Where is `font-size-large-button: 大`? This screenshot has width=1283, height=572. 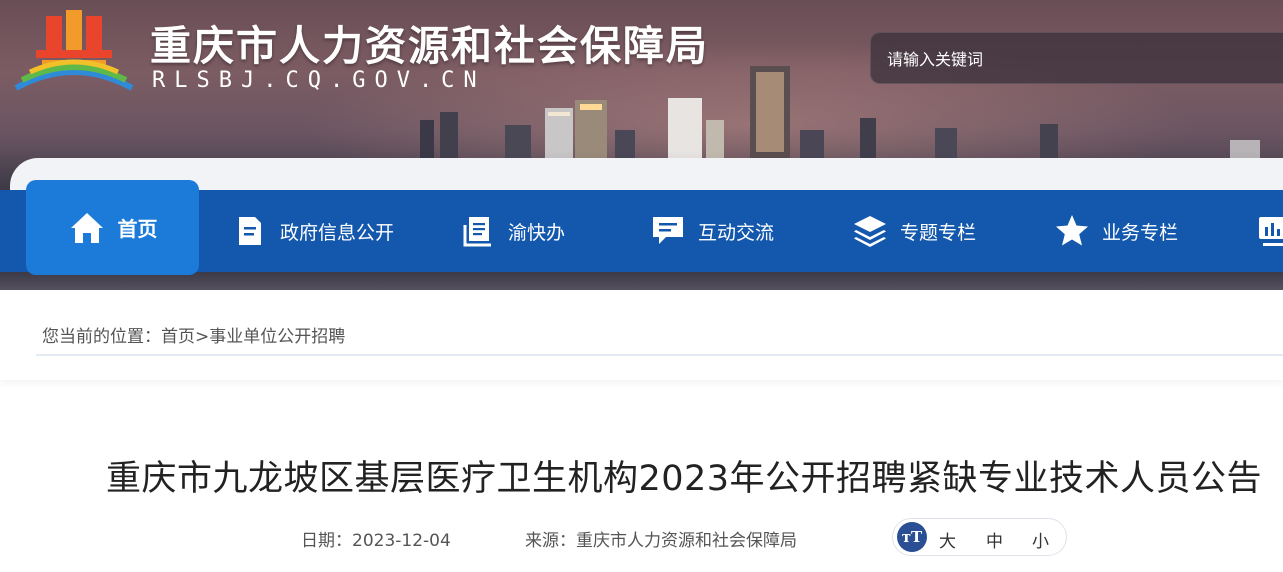 font-size-large-button: 大 is located at coordinates (947, 539).